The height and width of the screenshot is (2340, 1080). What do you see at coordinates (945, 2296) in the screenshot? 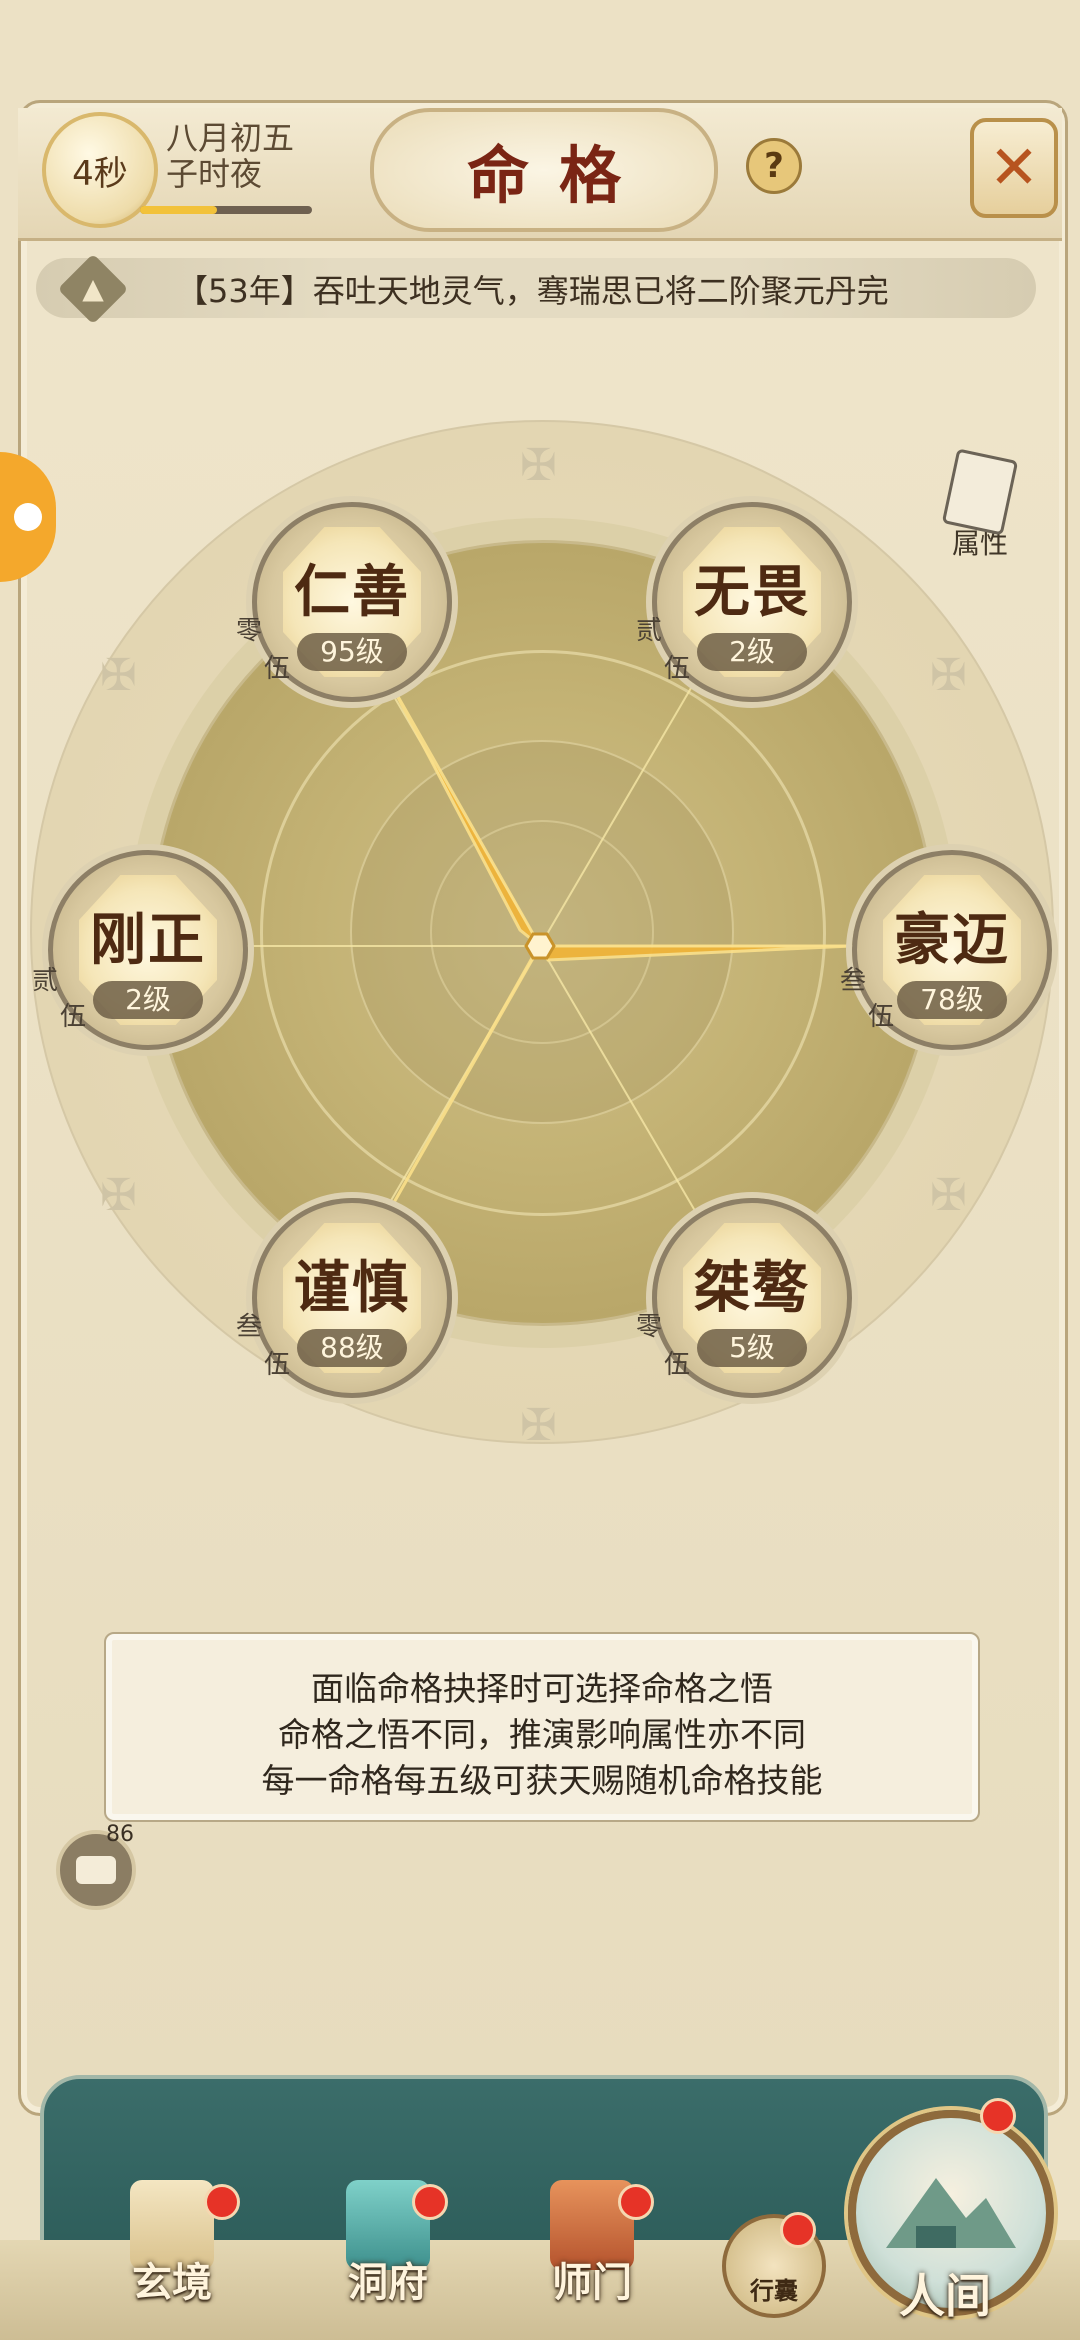
I see `world-label: 人间` at bounding box center [945, 2296].